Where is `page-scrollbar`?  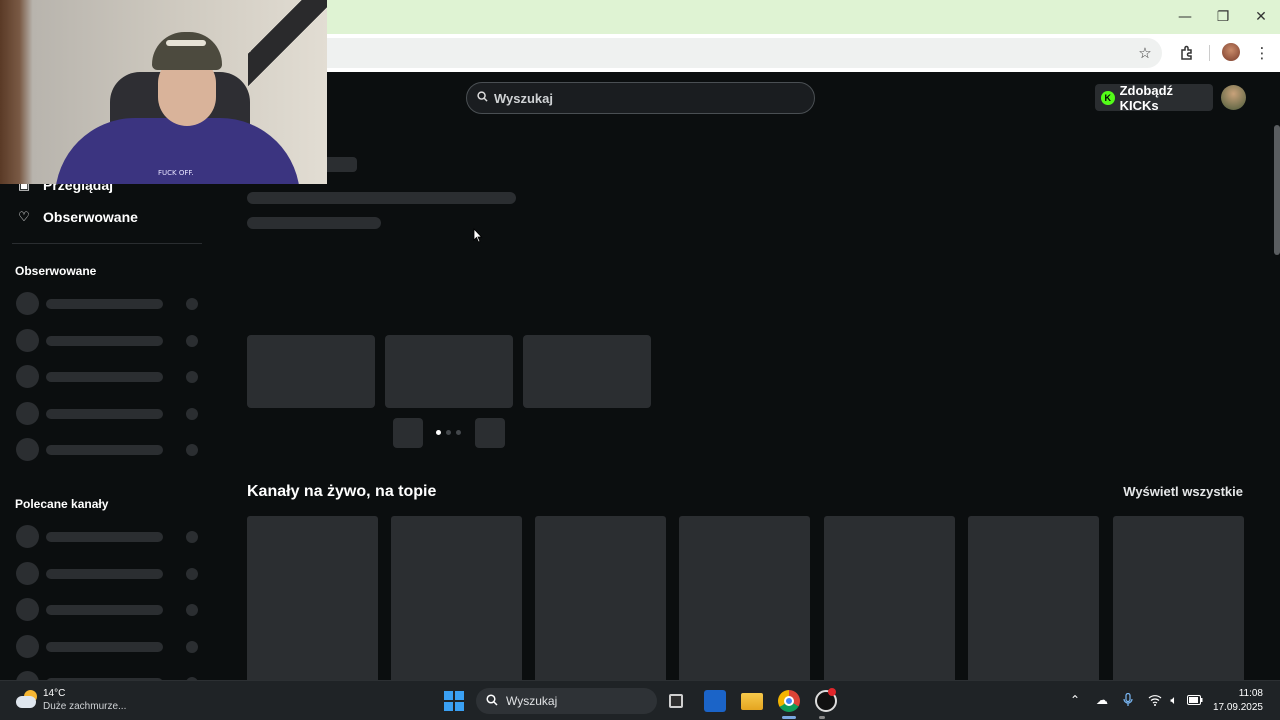
page-scrollbar is located at coordinates (1277, 190).